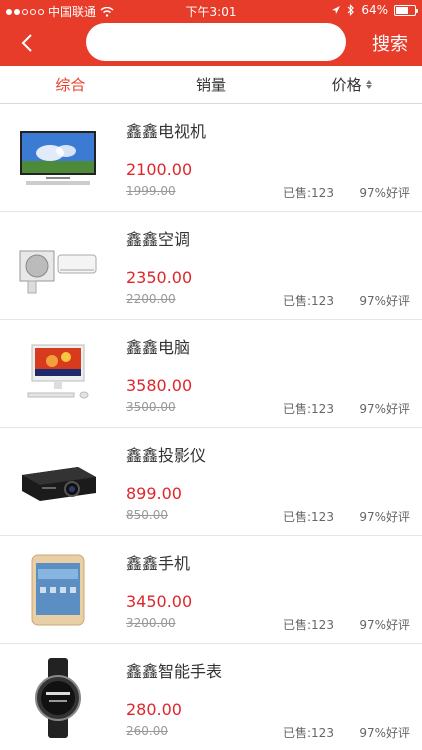  What do you see at coordinates (211, 266) in the screenshot?
I see `list-item: 鑫鑫空调 2350.00 2200.00 已售:123 97%好评` at bounding box center [211, 266].